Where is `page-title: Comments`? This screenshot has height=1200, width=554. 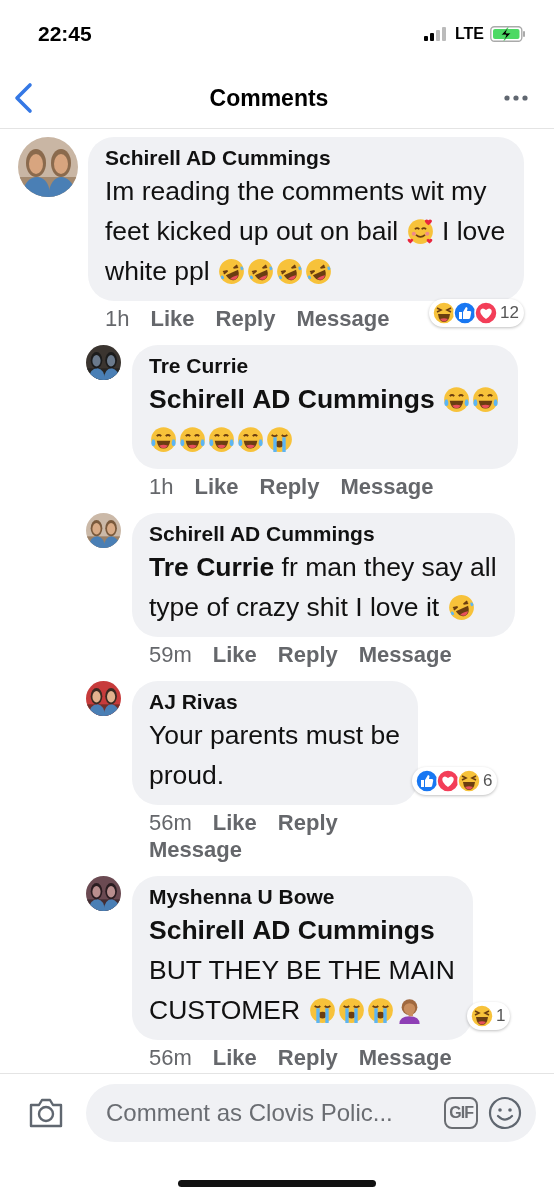 page-title: Comments is located at coordinates (269, 98).